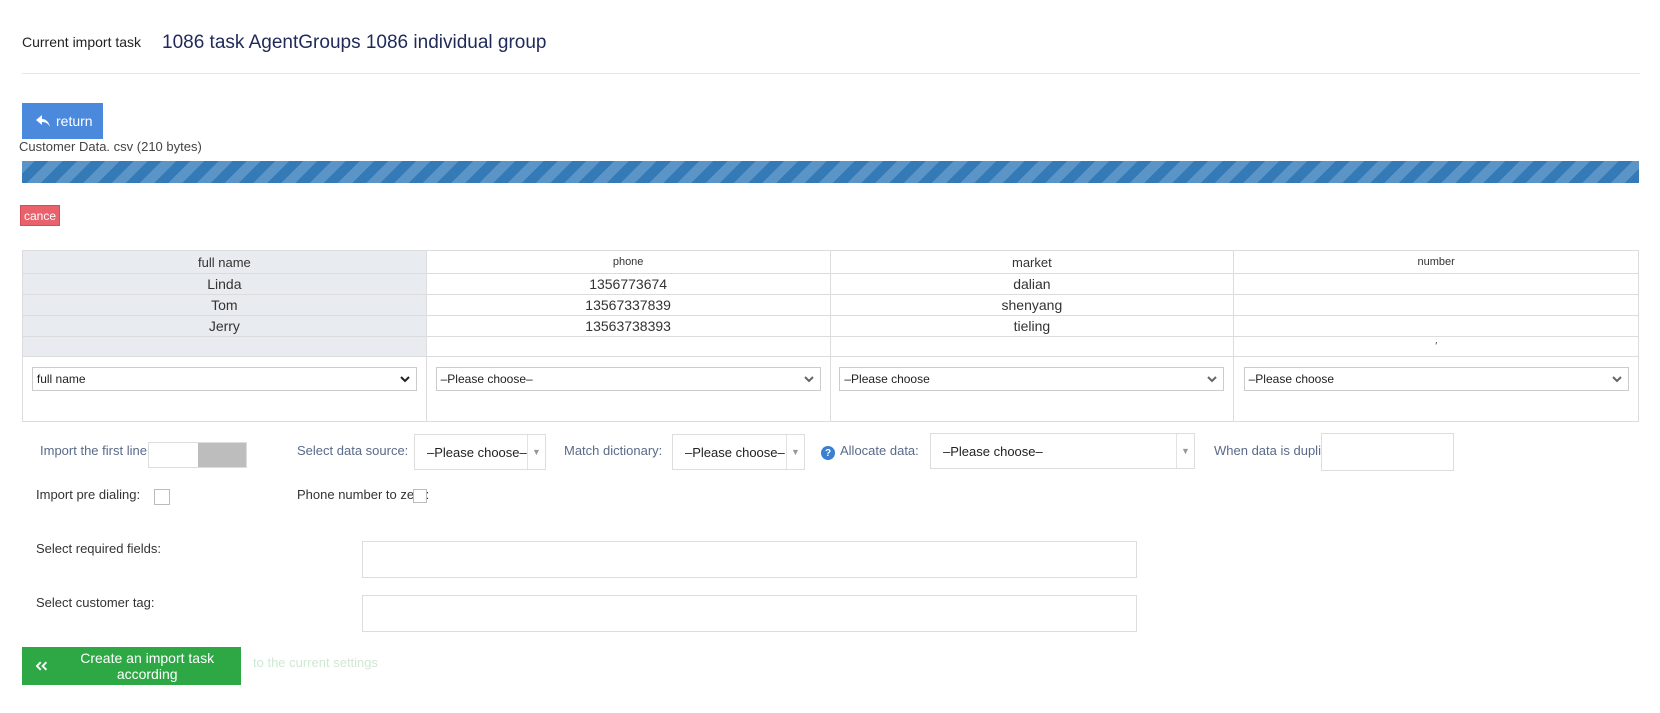 The width and height of the screenshot is (1660, 713). What do you see at coordinates (95, 602) in the screenshot?
I see `customer-tag-label: Select customer tag:` at bounding box center [95, 602].